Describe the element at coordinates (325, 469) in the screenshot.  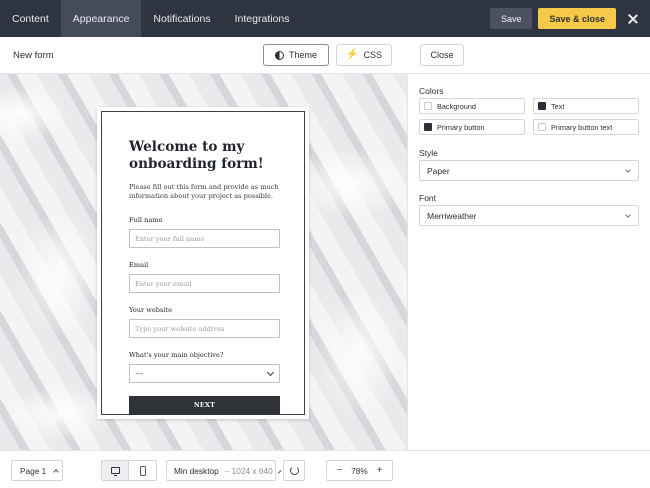
I see `bottom-bar: Page 1 Min desktop – 1024 x 640 − 78% +` at that location.